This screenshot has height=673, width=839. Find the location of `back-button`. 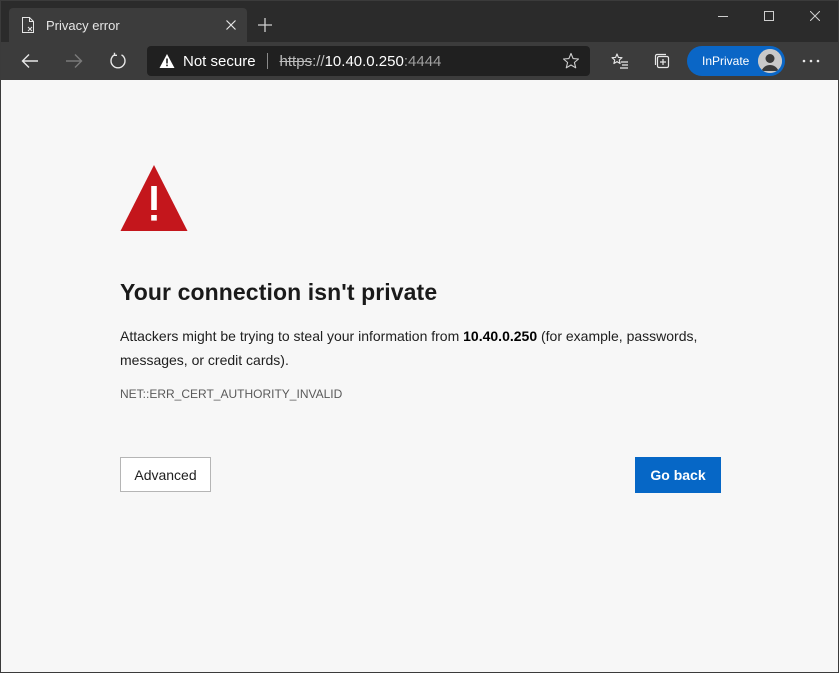

back-button is located at coordinates (30, 61).